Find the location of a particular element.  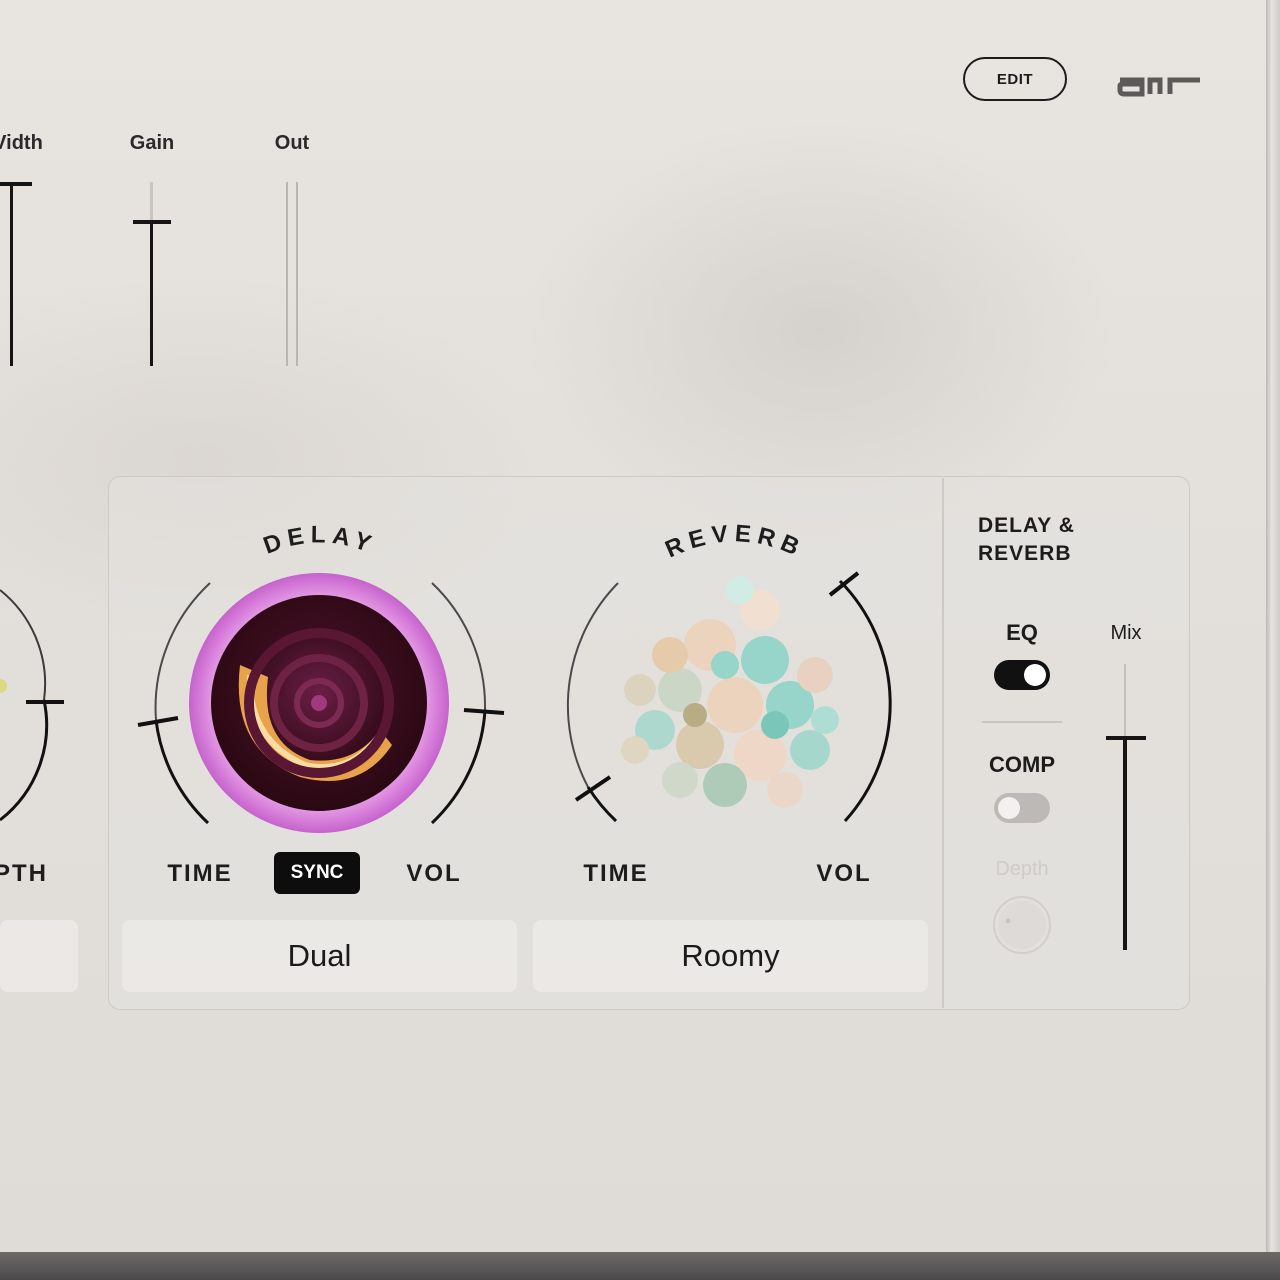

reverb-knob is located at coordinates (735, 700).